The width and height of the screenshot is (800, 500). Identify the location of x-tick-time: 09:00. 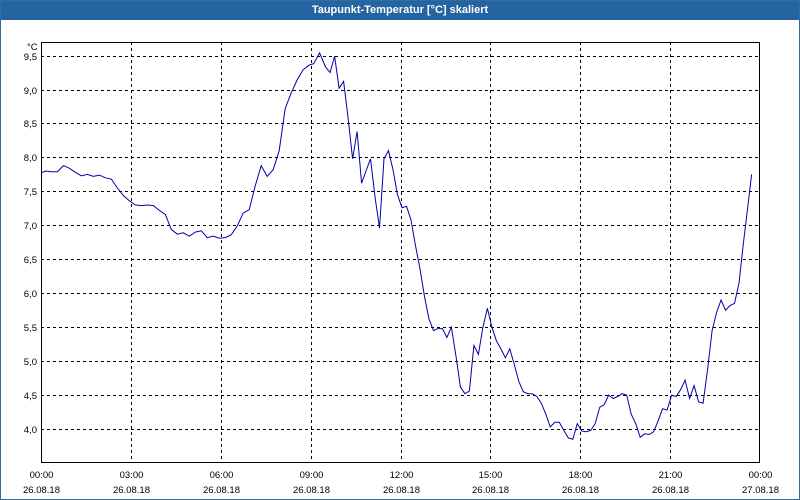
(312, 475).